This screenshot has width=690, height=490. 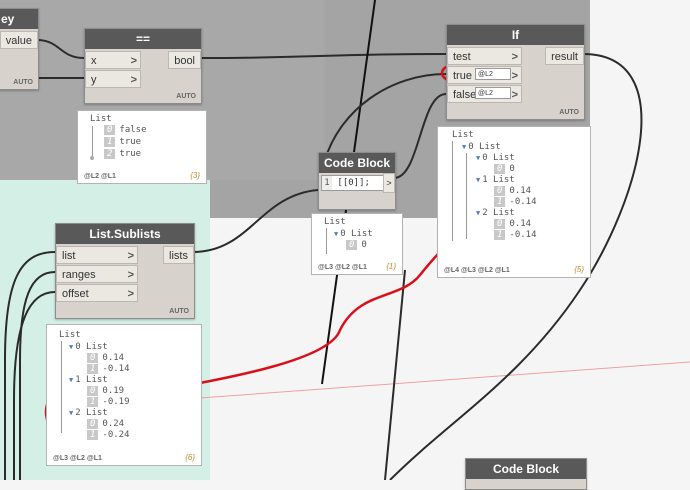 What do you see at coordinates (564, 56) in the screenshot?
I see `output-port-result: result` at bounding box center [564, 56].